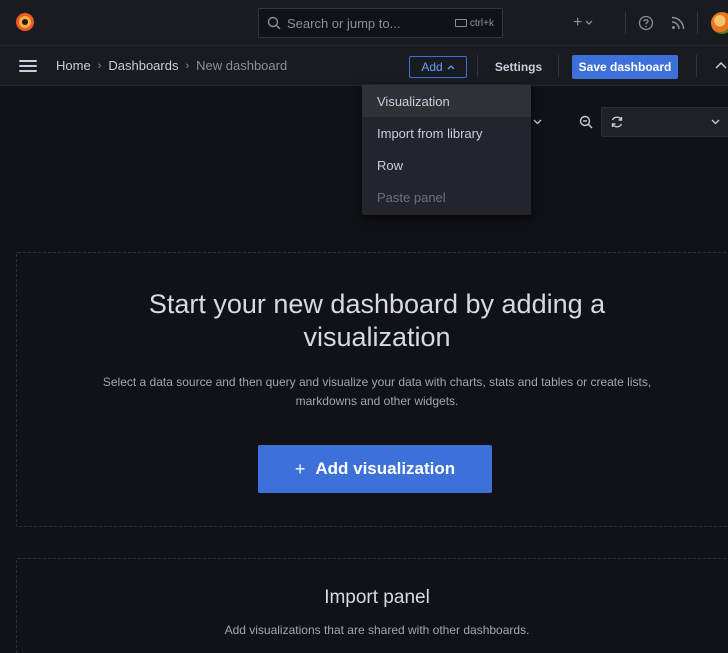 This screenshot has height=653, width=728. I want to click on zoom-out-icon, so click(586, 122).